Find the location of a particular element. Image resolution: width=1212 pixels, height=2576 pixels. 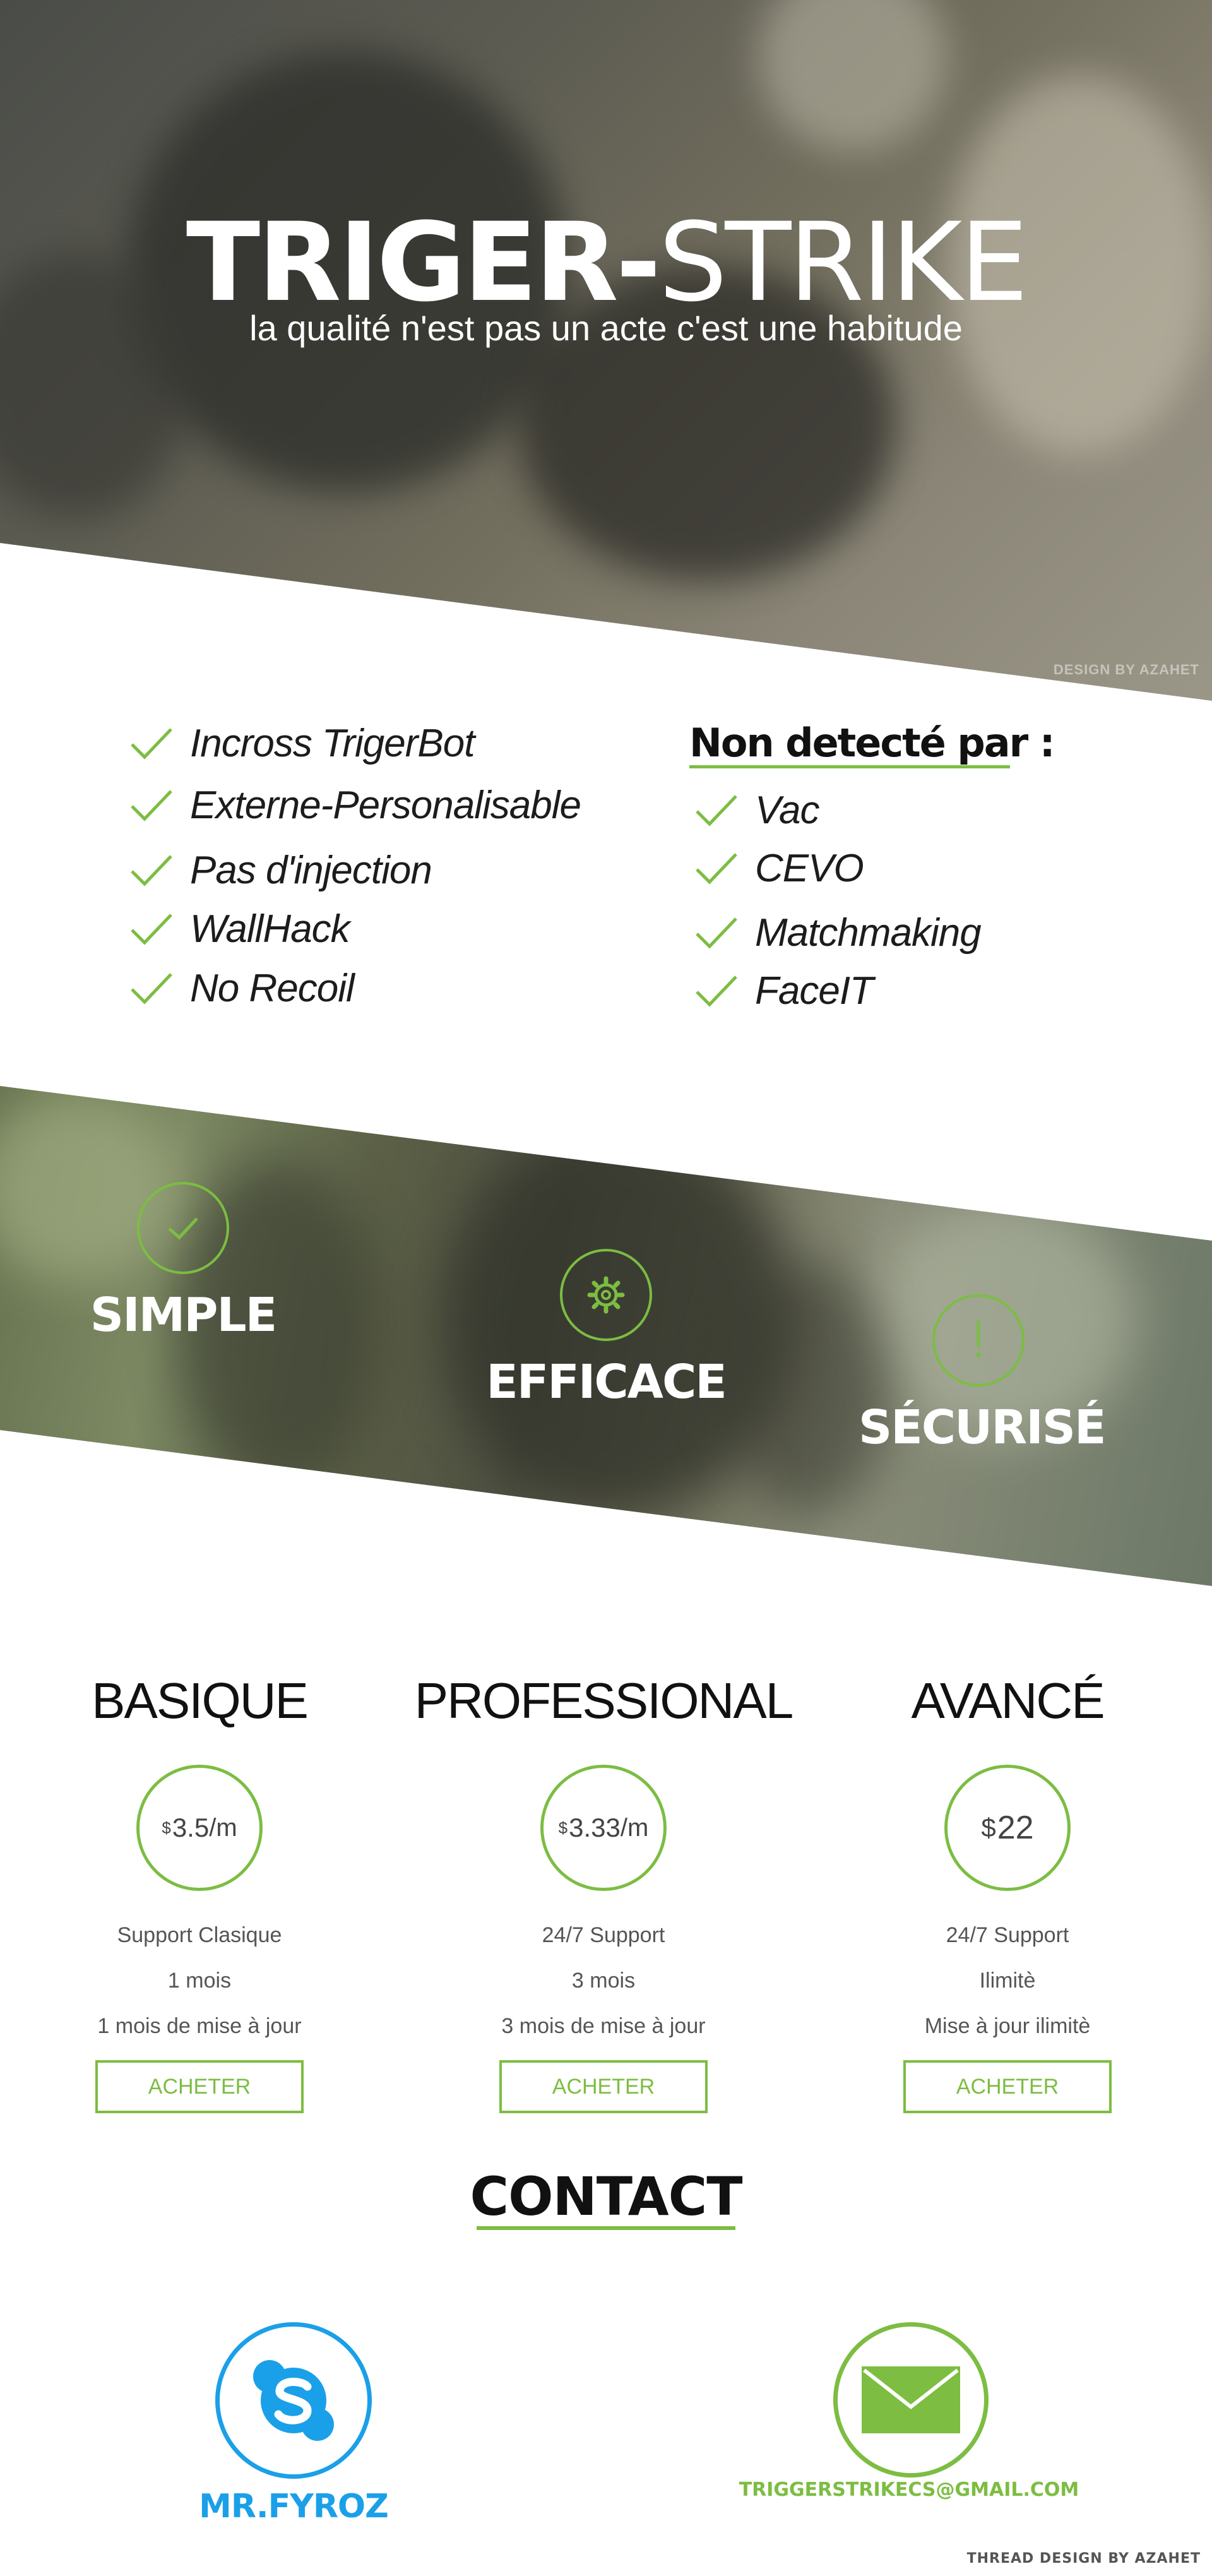

plan-feature: Ilimitè is located at coordinates (1007, 1981).